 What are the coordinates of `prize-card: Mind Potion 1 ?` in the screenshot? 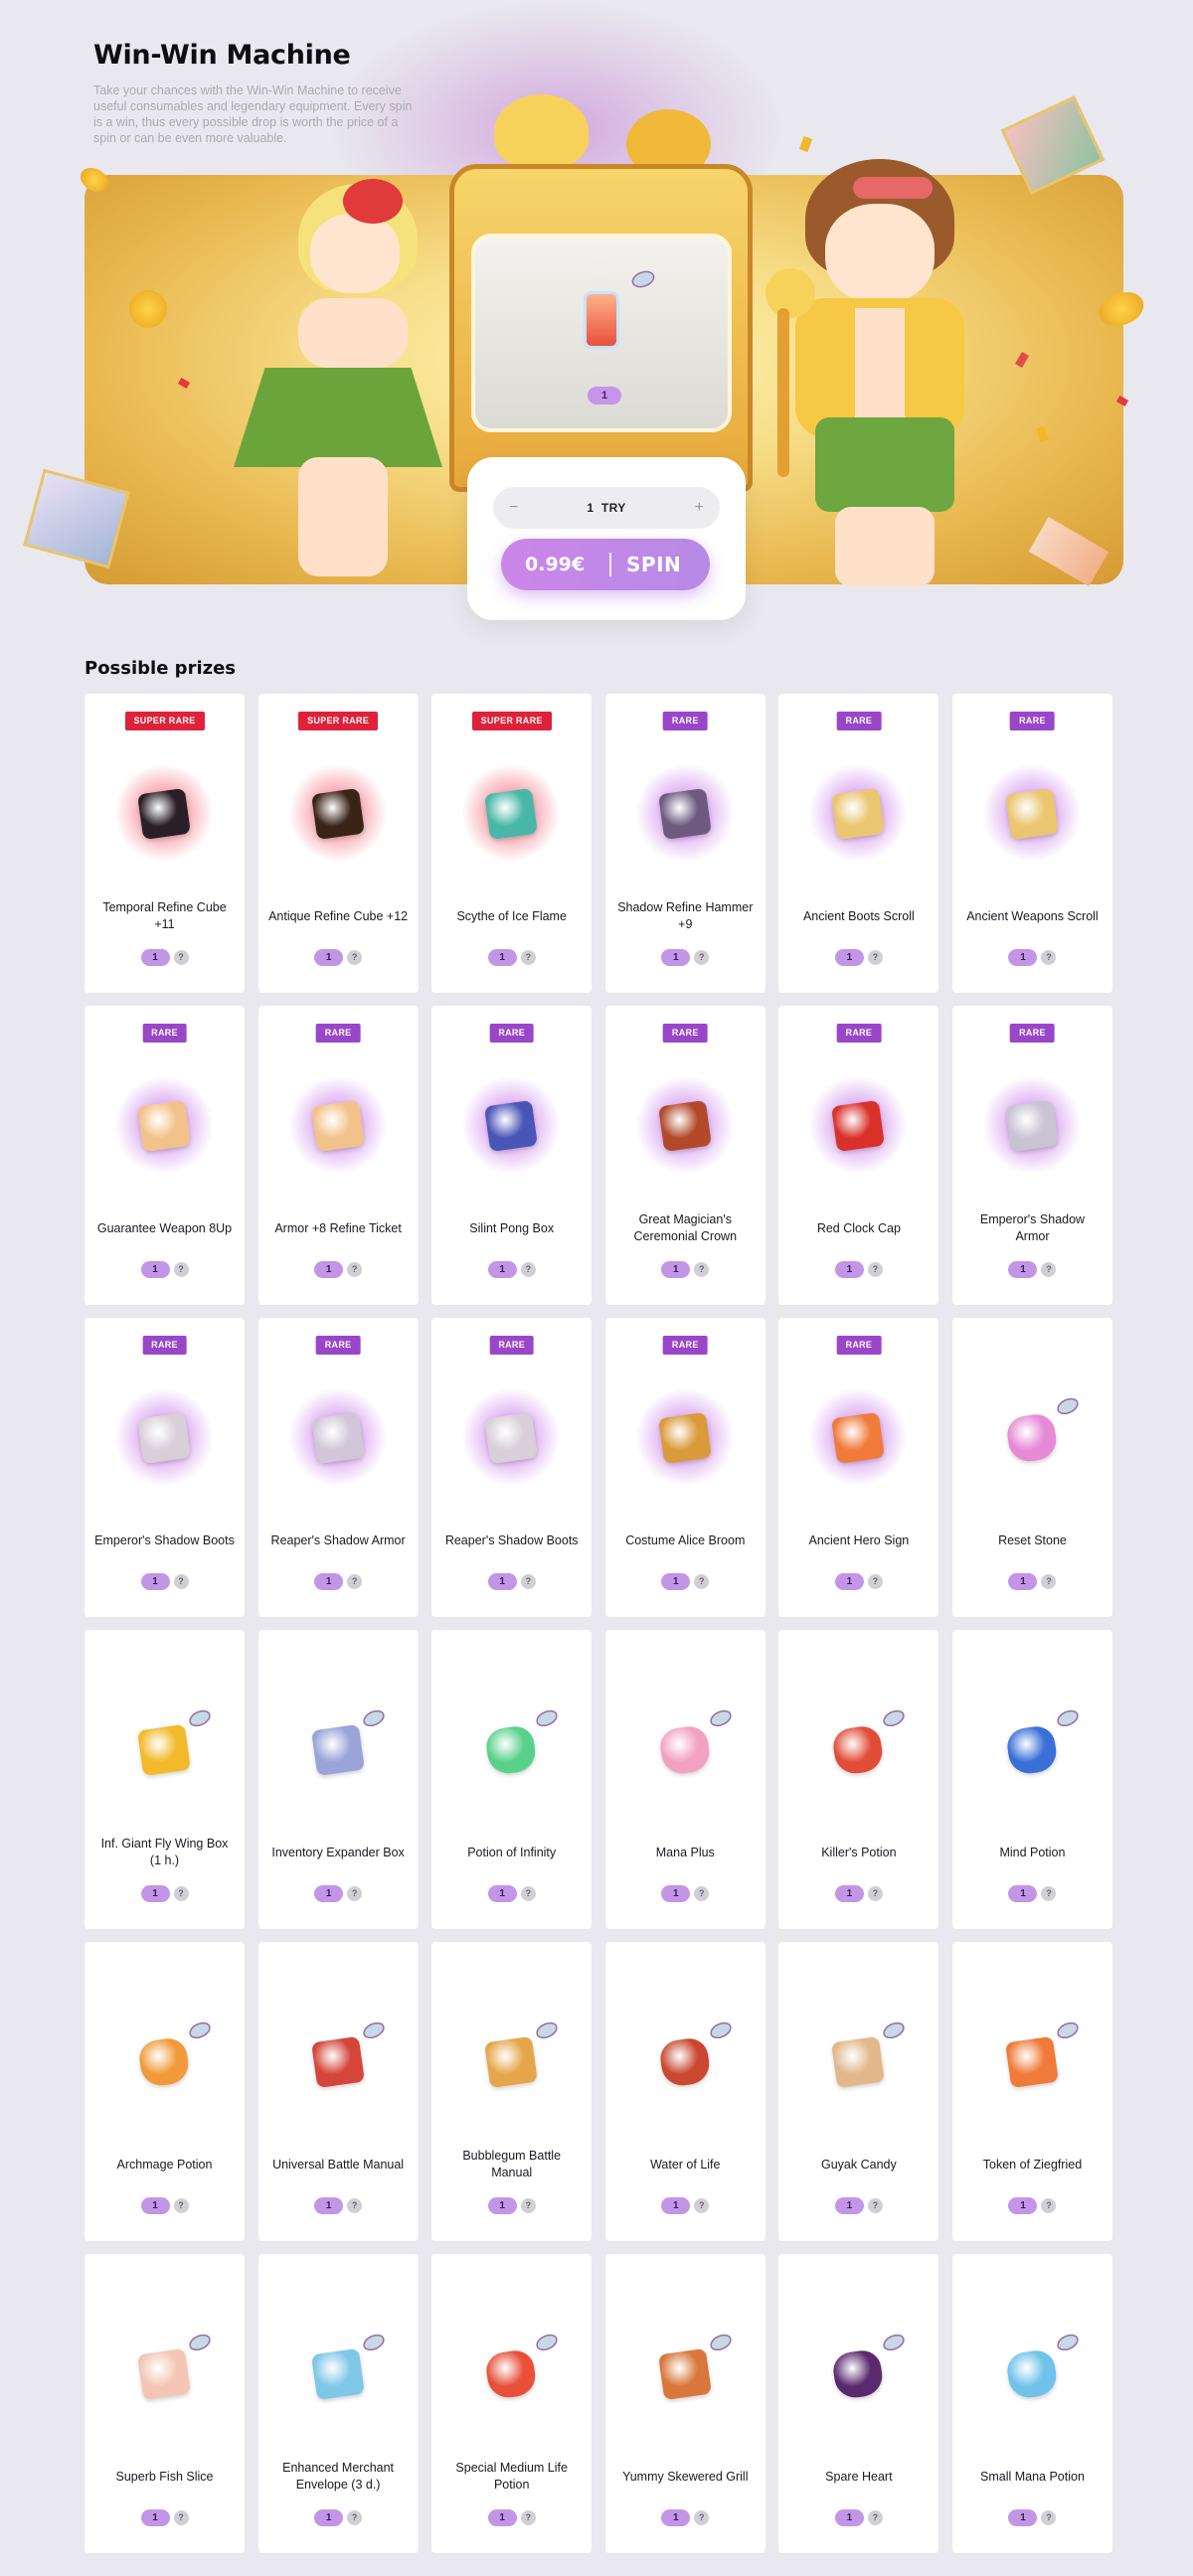 It's located at (1031, 1779).